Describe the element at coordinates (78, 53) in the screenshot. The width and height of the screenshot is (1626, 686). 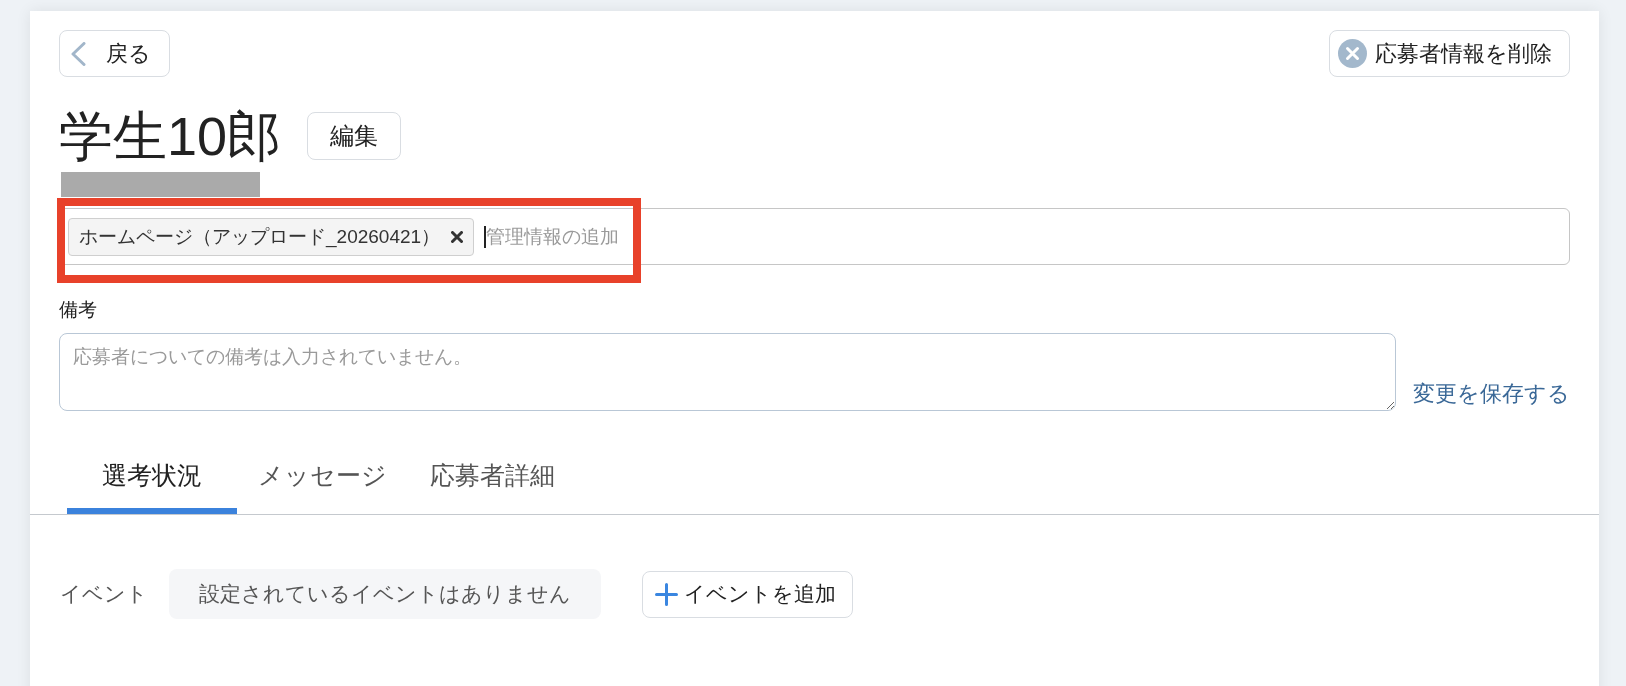
I see `chevron-left-icon` at that location.